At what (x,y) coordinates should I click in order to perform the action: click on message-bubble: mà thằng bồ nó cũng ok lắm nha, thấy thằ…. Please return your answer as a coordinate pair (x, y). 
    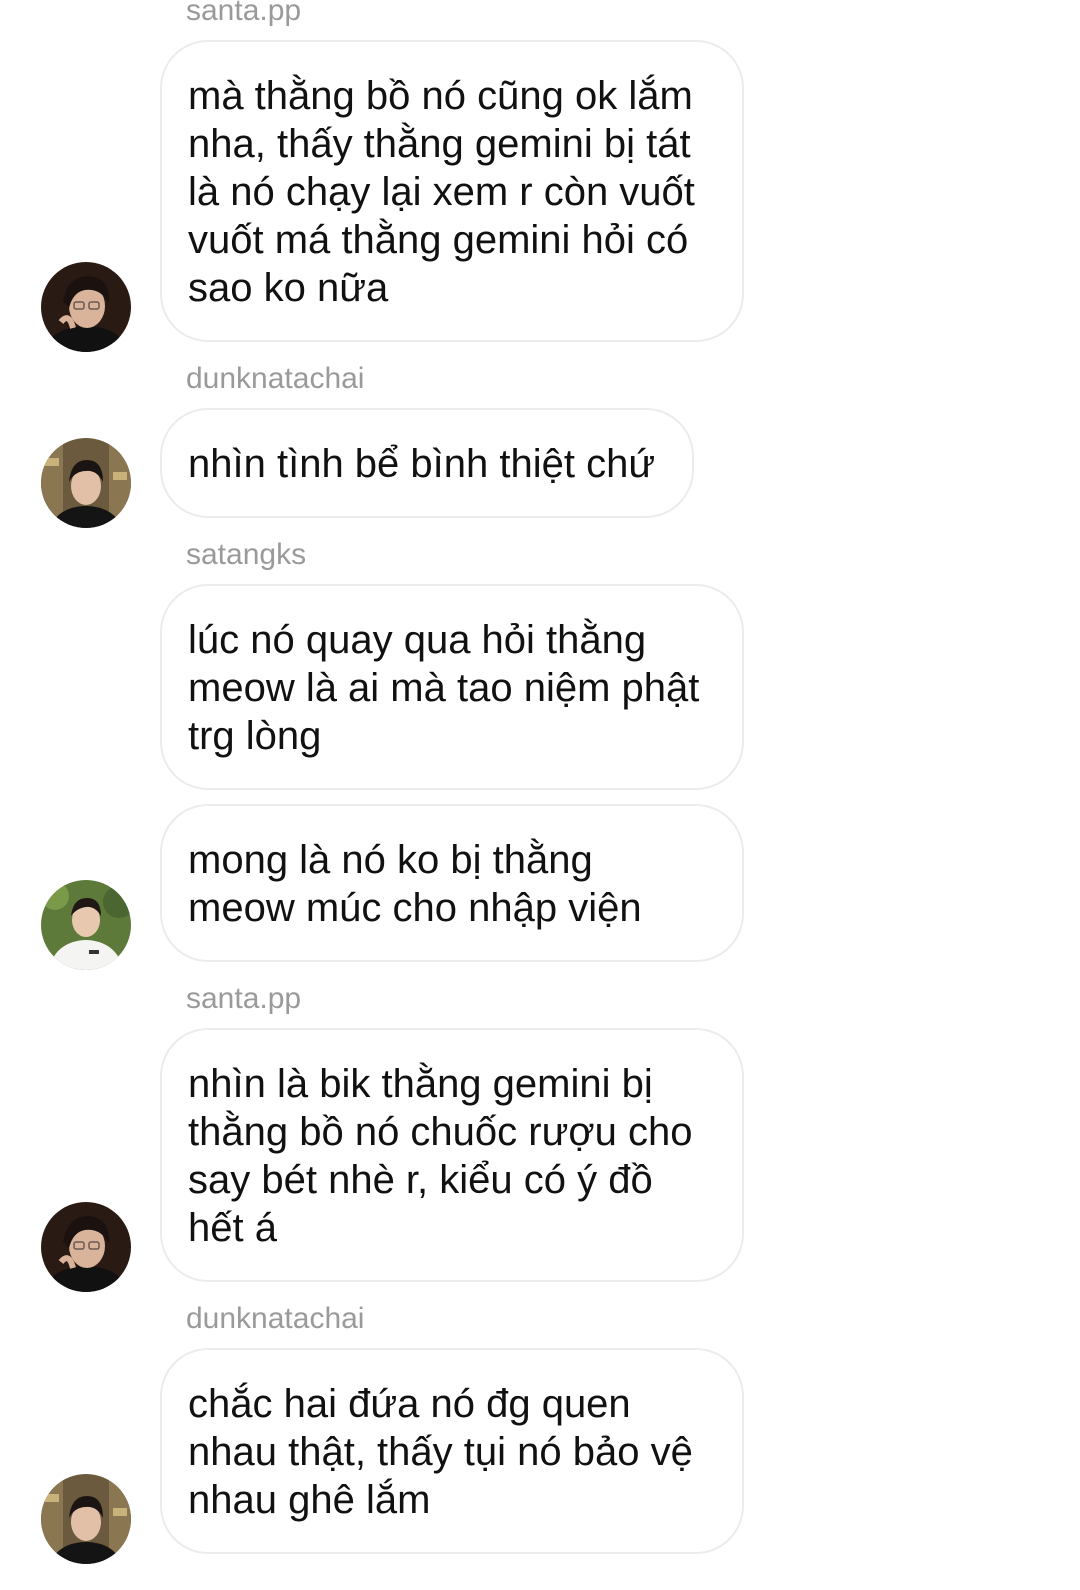
    Looking at the image, I should click on (452, 191).